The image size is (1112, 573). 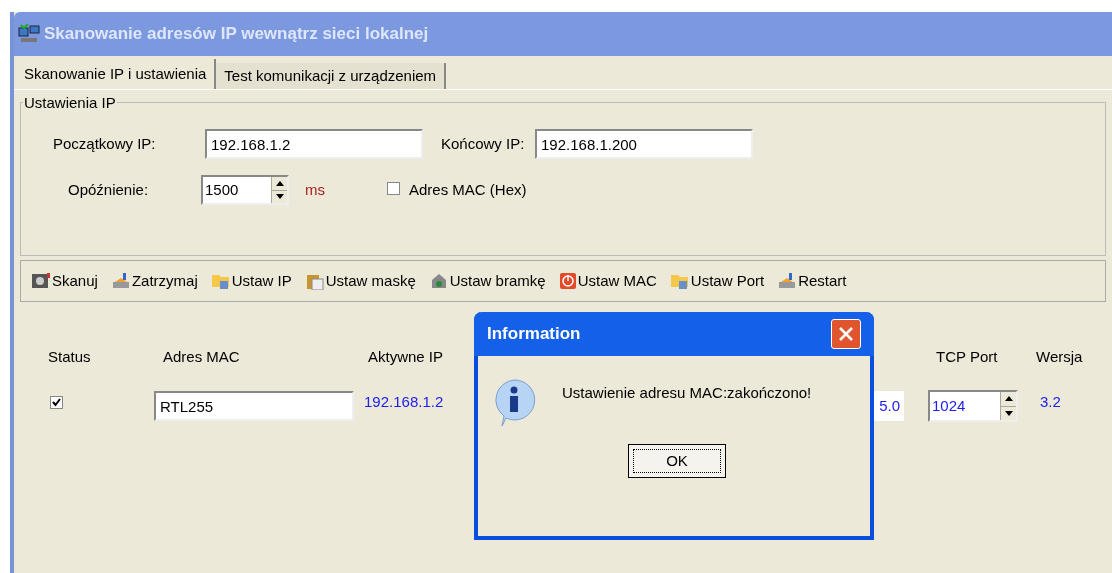 What do you see at coordinates (202, 356) in the screenshot?
I see `column-header: Adres MAC` at bounding box center [202, 356].